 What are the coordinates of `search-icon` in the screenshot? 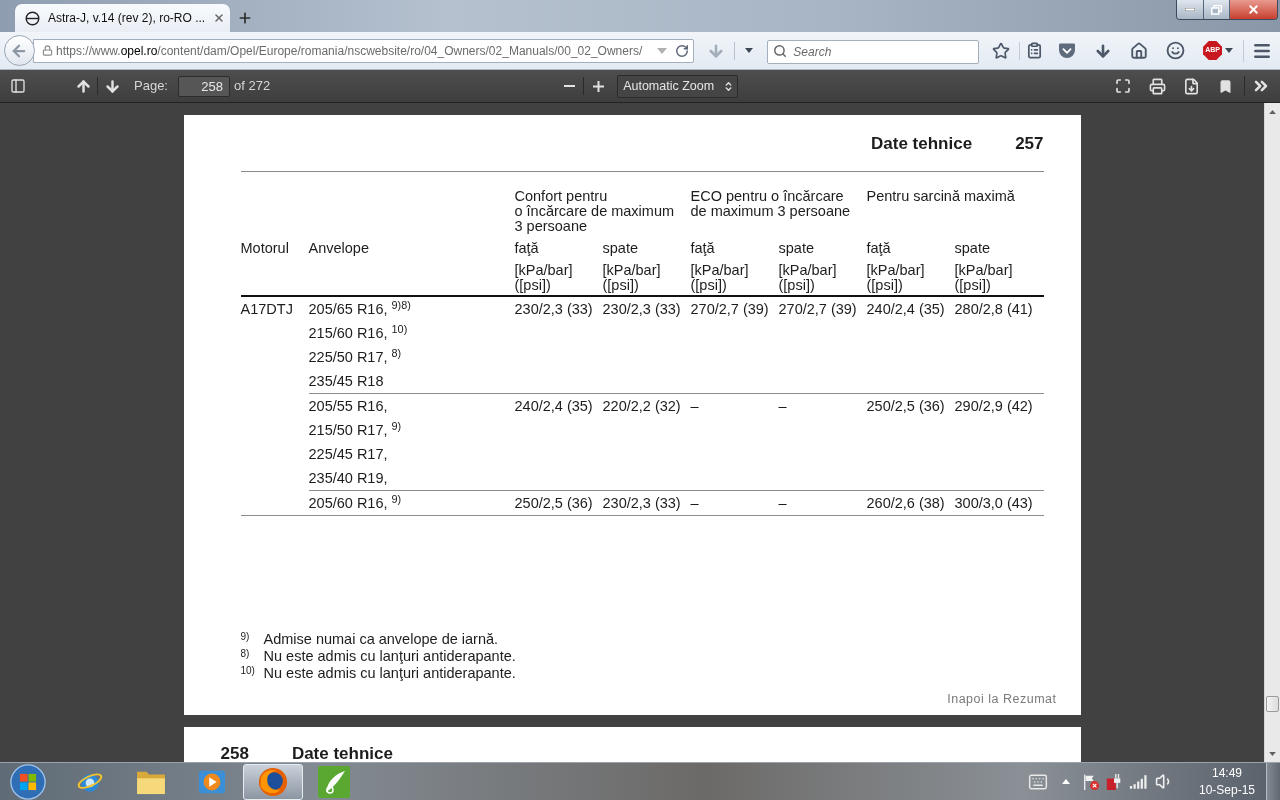 It's located at (780, 50).